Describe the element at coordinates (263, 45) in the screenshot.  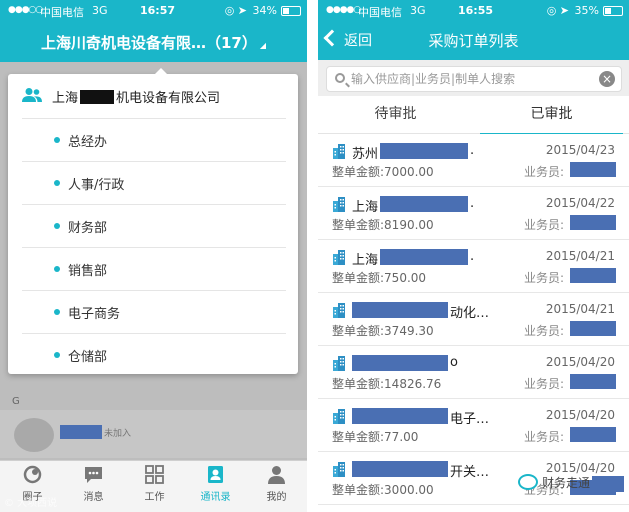
I see `dropdown-triangle-icon: ◢` at that location.